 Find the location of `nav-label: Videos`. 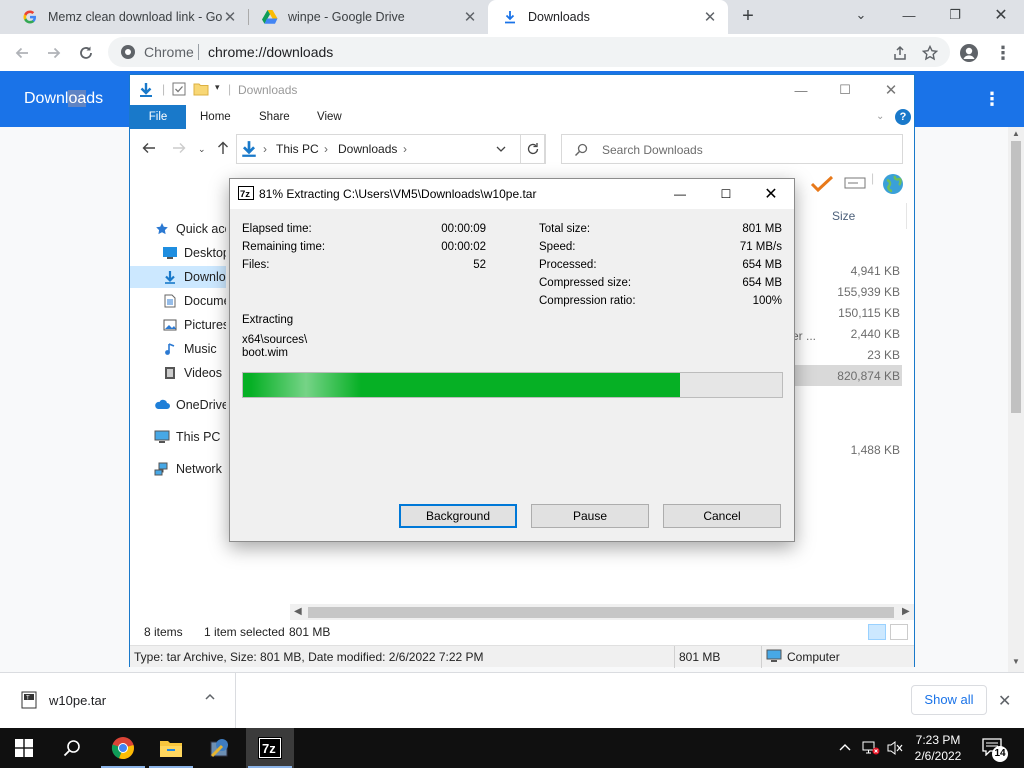

nav-label: Videos is located at coordinates (203, 373).